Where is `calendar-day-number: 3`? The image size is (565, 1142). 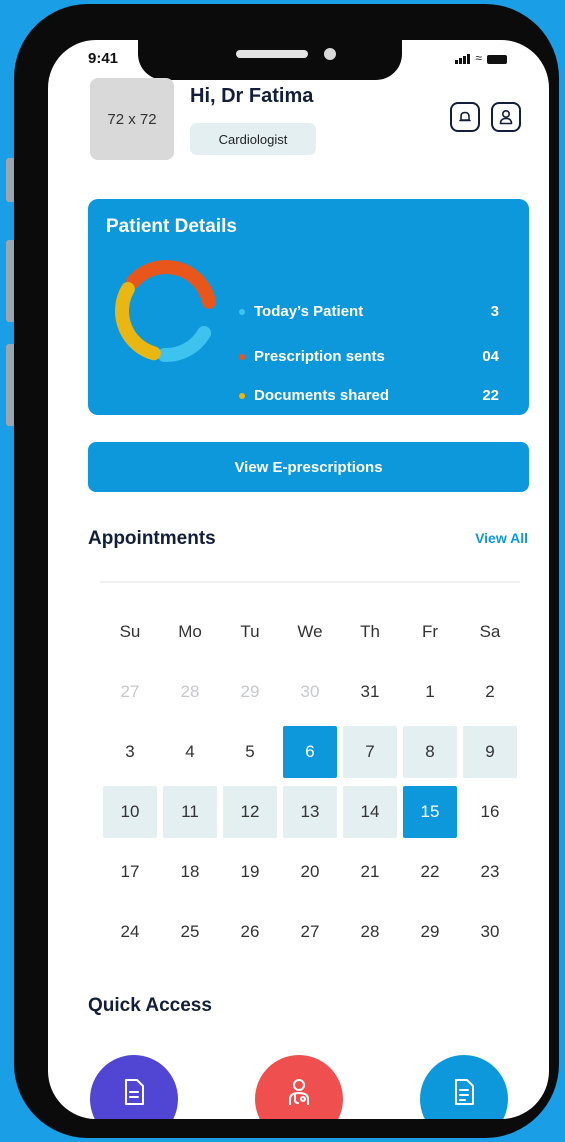 calendar-day-number: 3 is located at coordinates (130, 751).